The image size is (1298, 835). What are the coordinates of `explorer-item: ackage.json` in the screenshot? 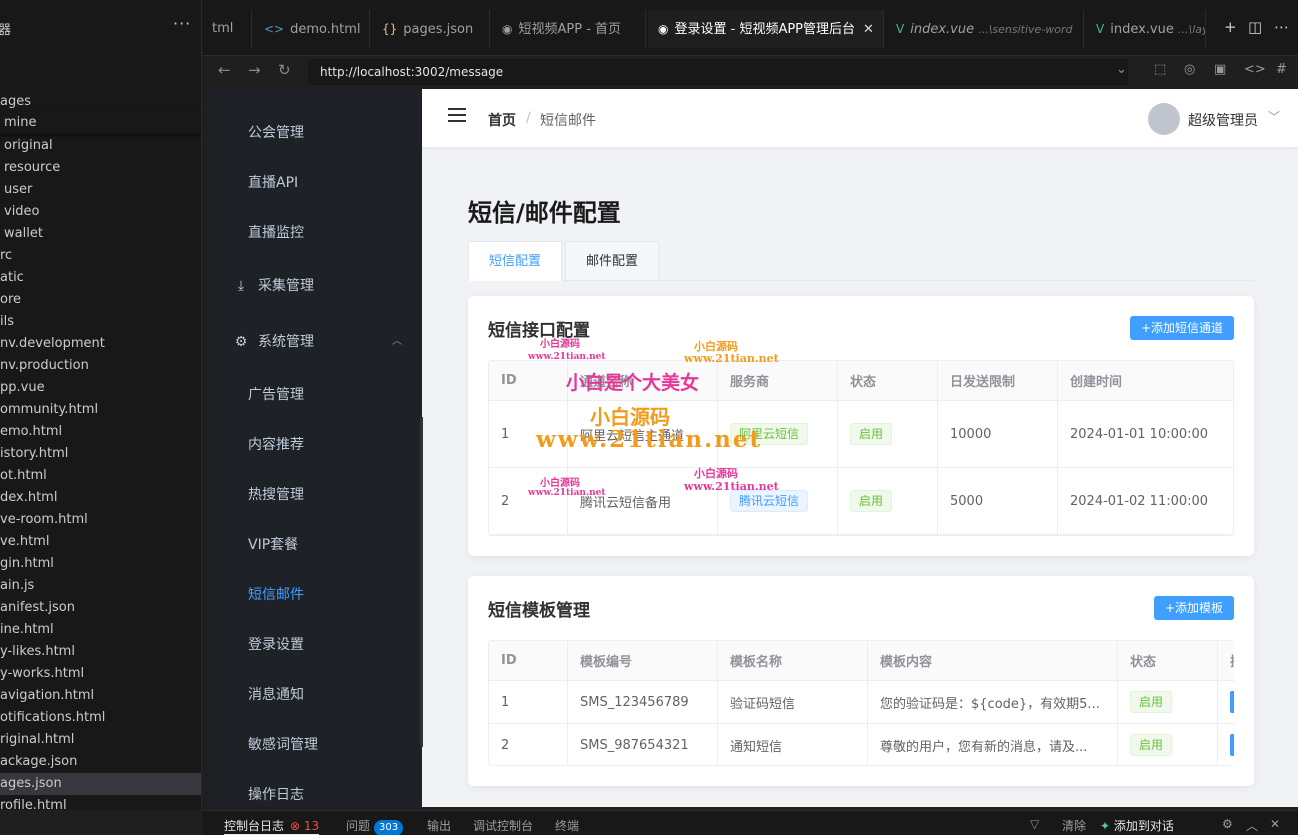 It's located at (100, 762).